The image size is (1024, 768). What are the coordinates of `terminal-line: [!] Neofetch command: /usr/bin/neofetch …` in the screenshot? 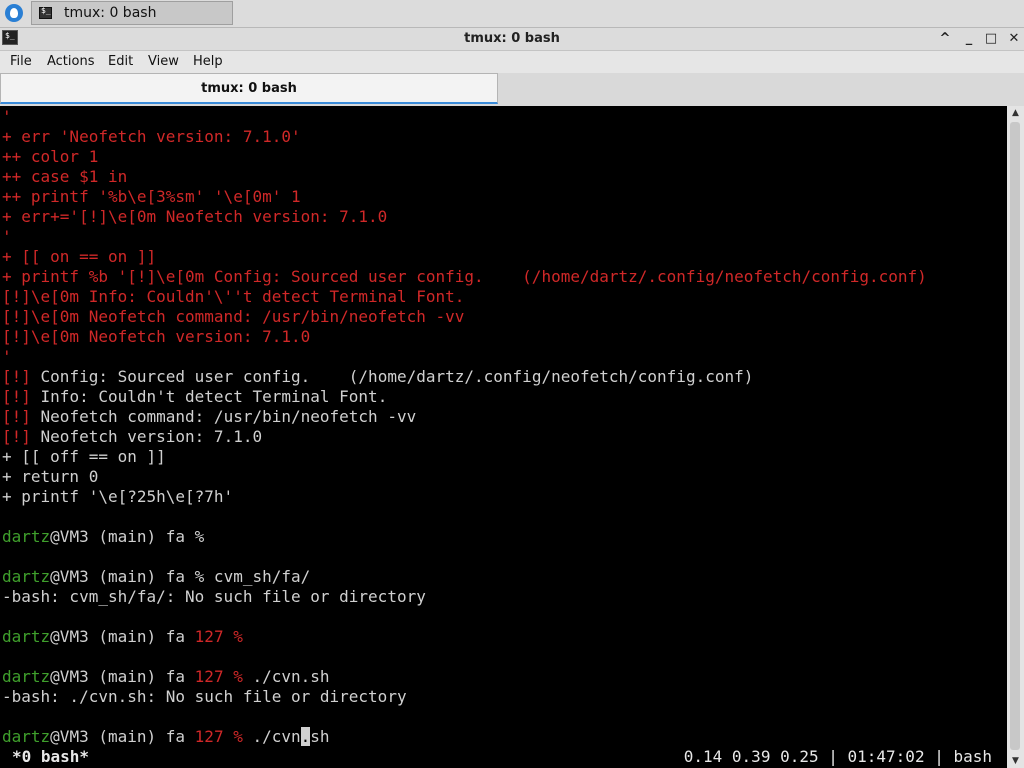 It's located at (209, 417).